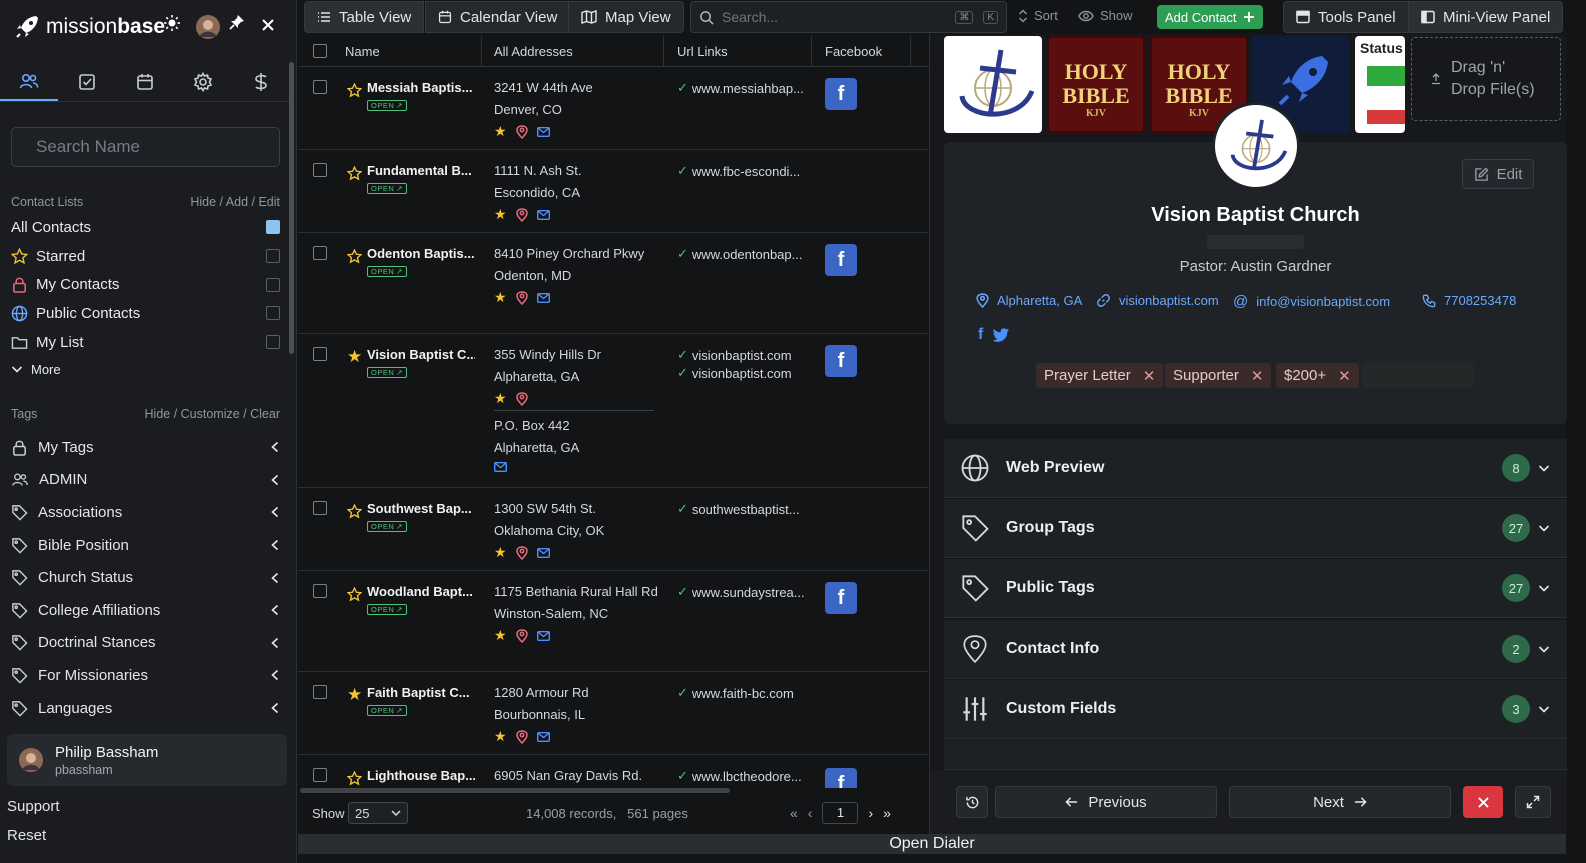 The width and height of the screenshot is (1586, 863). I want to click on header-facebook: Facebook, so click(853, 51).